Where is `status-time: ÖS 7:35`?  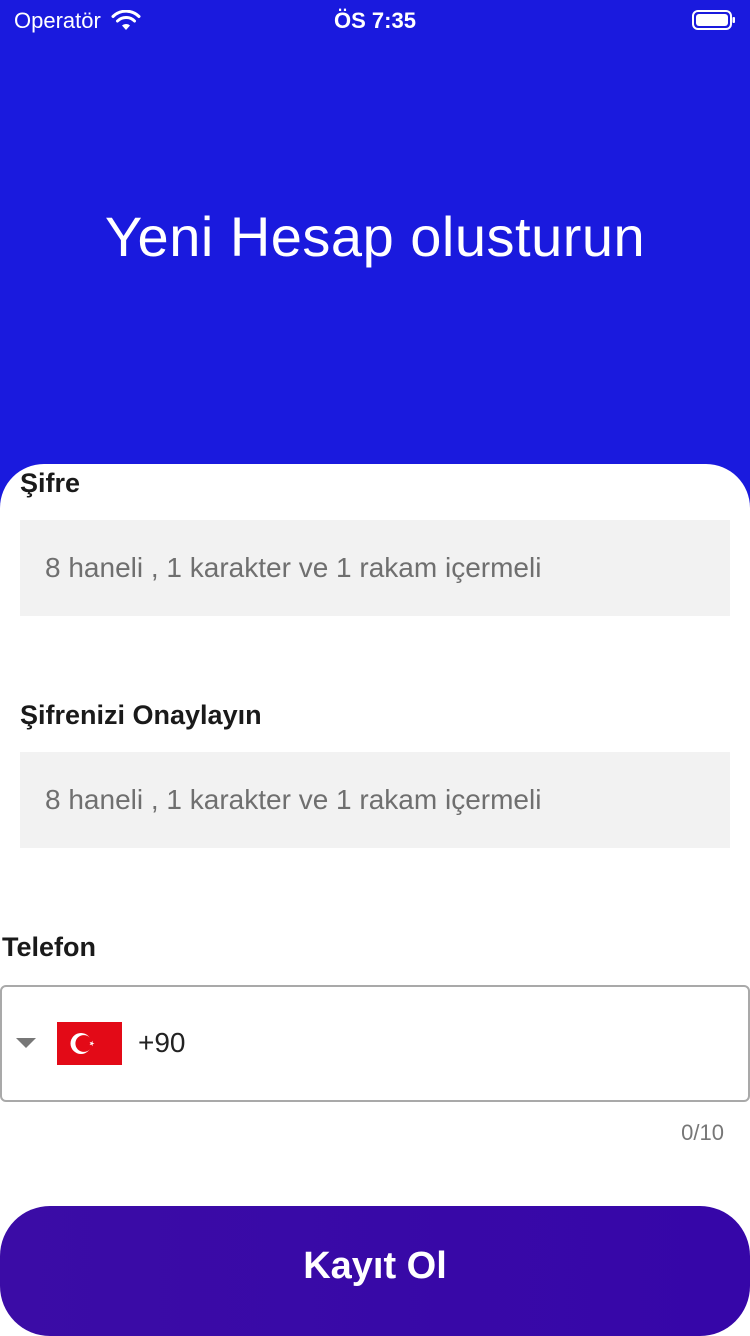
status-time: ÖS 7:35 is located at coordinates (375, 20).